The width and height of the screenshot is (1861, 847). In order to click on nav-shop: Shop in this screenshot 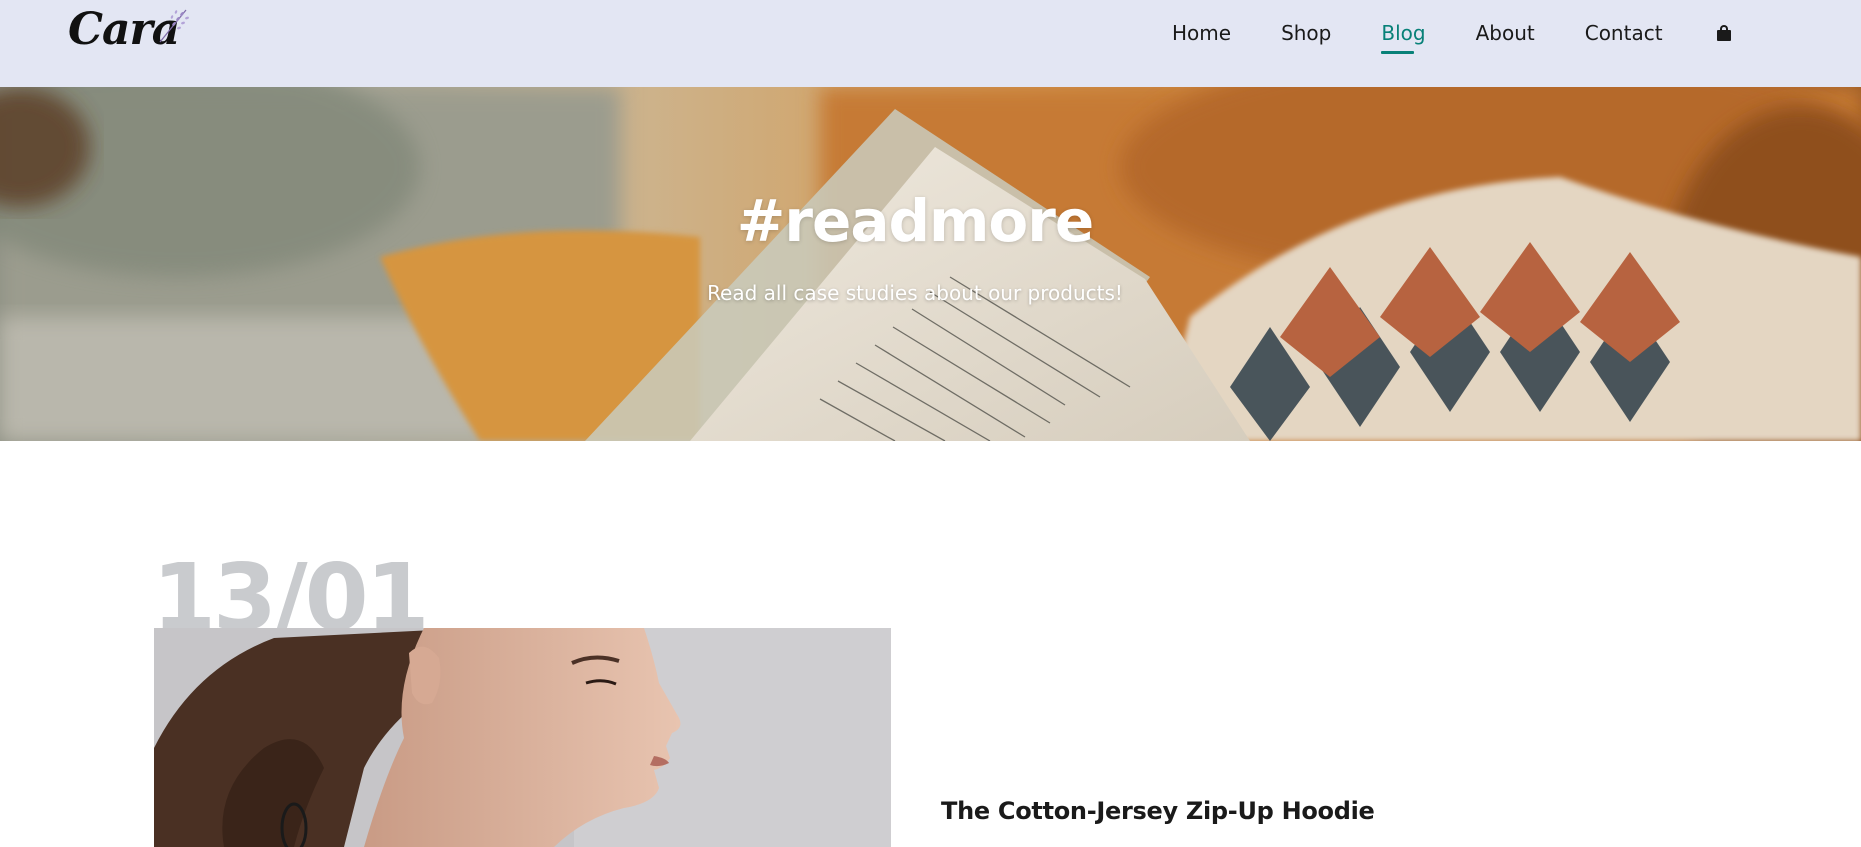, I will do `click(1306, 33)`.